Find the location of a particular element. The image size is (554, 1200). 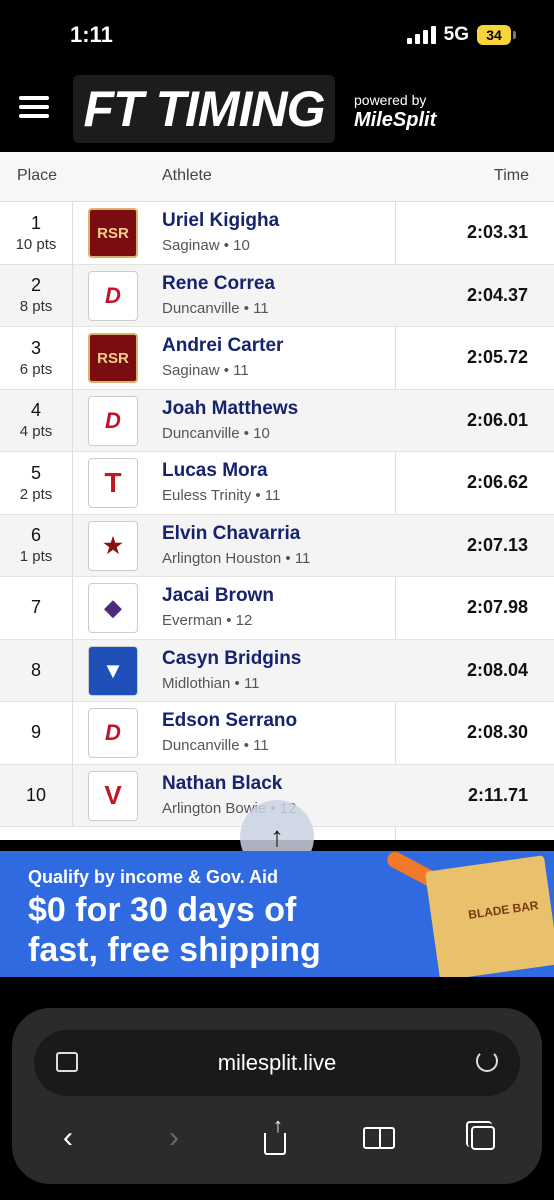

athlete-time: 2:08.30 is located at coordinates (497, 732).